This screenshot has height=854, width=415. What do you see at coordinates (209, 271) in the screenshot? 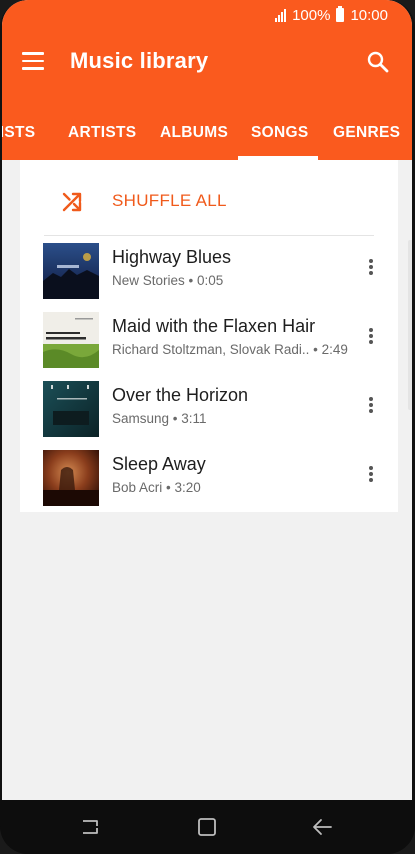
I see `song-row: Highway Blues New Stories • 0:05` at bounding box center [209, 271].